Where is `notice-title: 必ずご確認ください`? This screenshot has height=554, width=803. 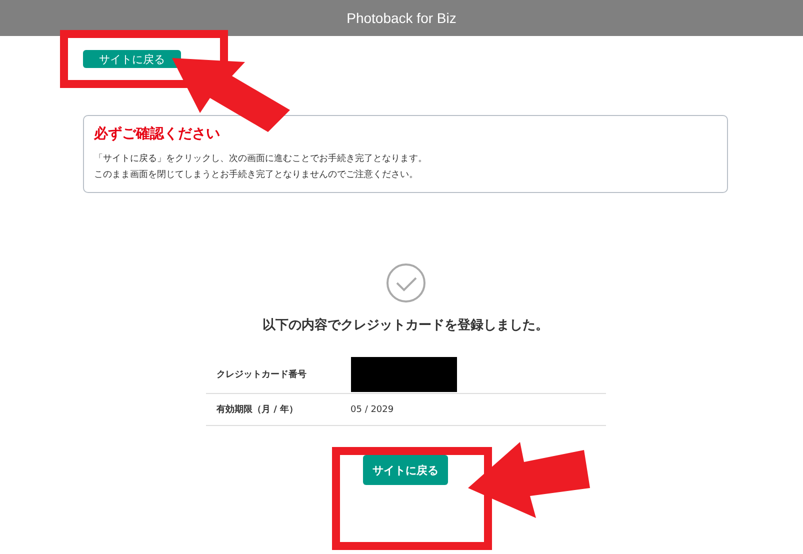 notice-title: 必ずご確認ください is located at coordinates (157, 134).